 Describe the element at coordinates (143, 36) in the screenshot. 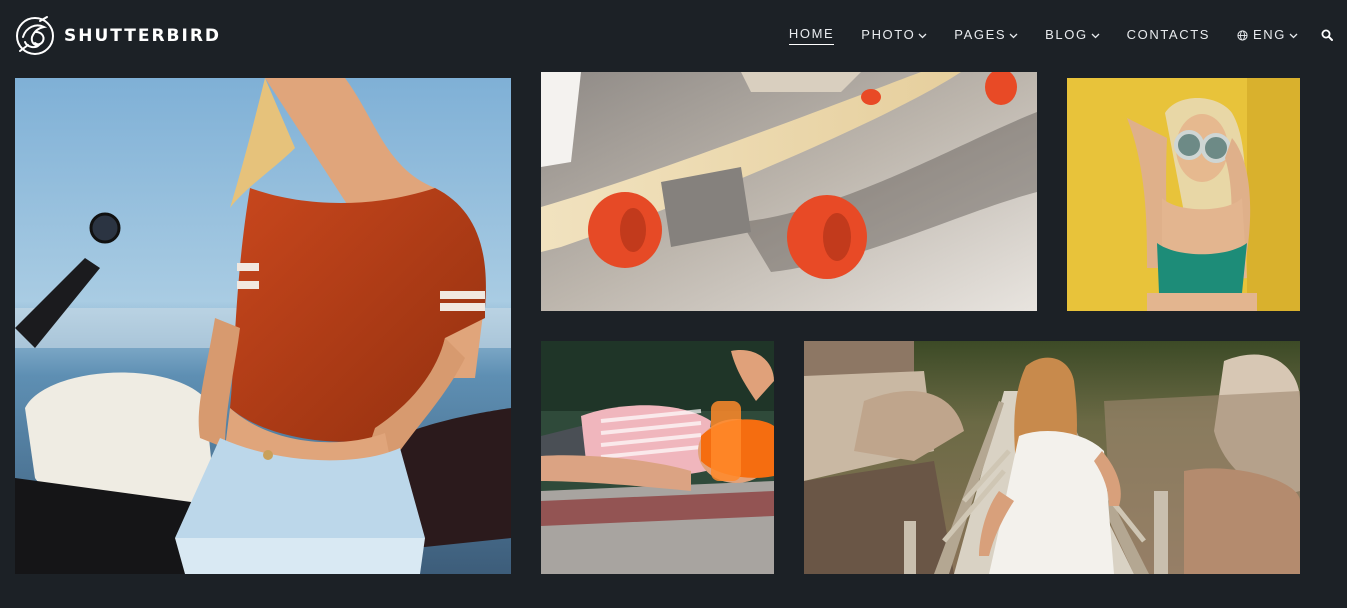

I see `brand-name: SHUTTERBIRD` at that location.